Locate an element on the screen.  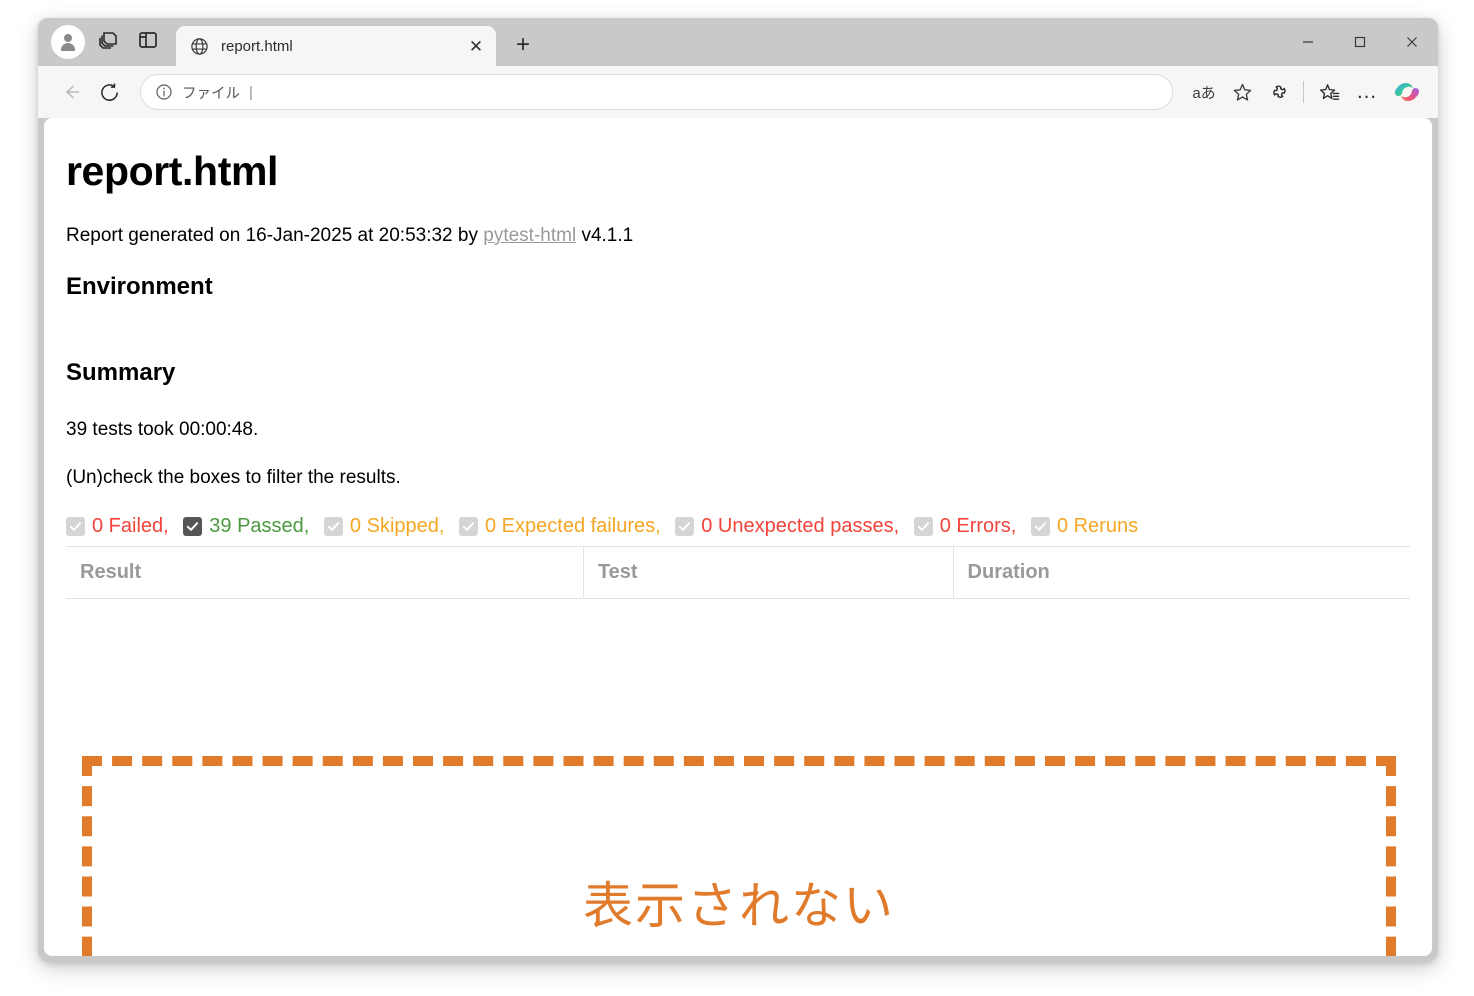
environment-heading: Environment is located at coordinates (139, 286).